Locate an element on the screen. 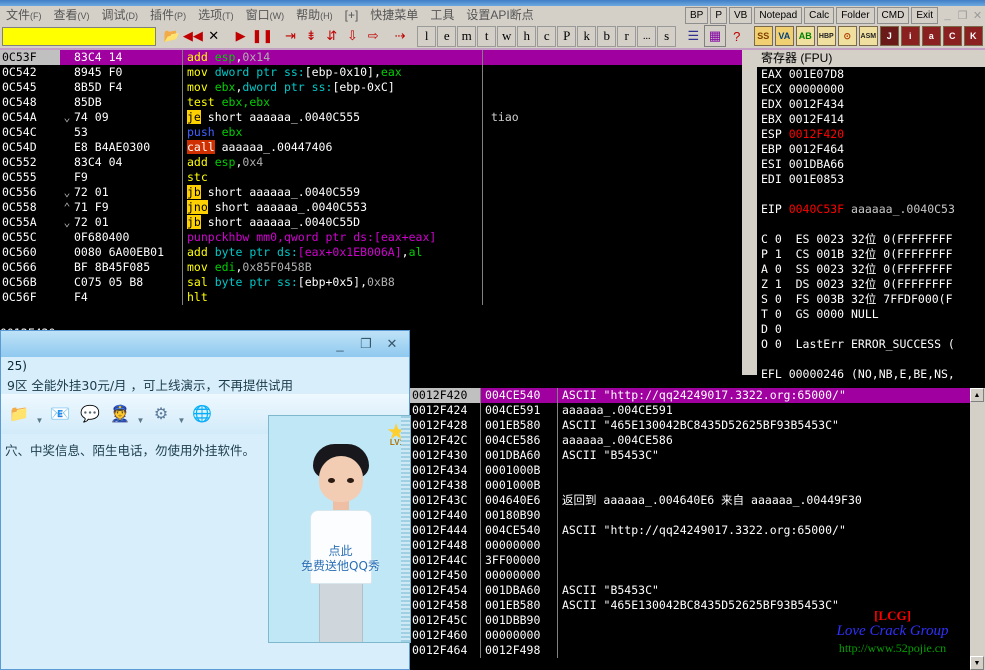 This screenshot has width=985, height=670. help-icon: ? is located at coordinates (736, 36).